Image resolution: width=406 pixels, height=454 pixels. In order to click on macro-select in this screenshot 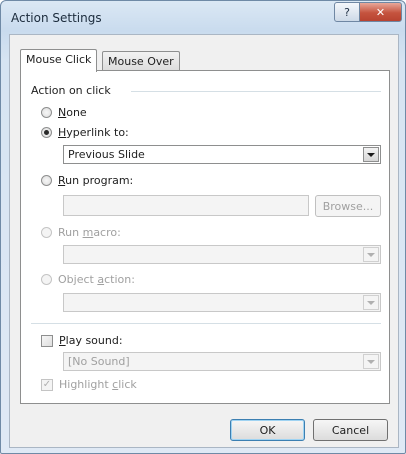, I will do `click(222, 254)`.